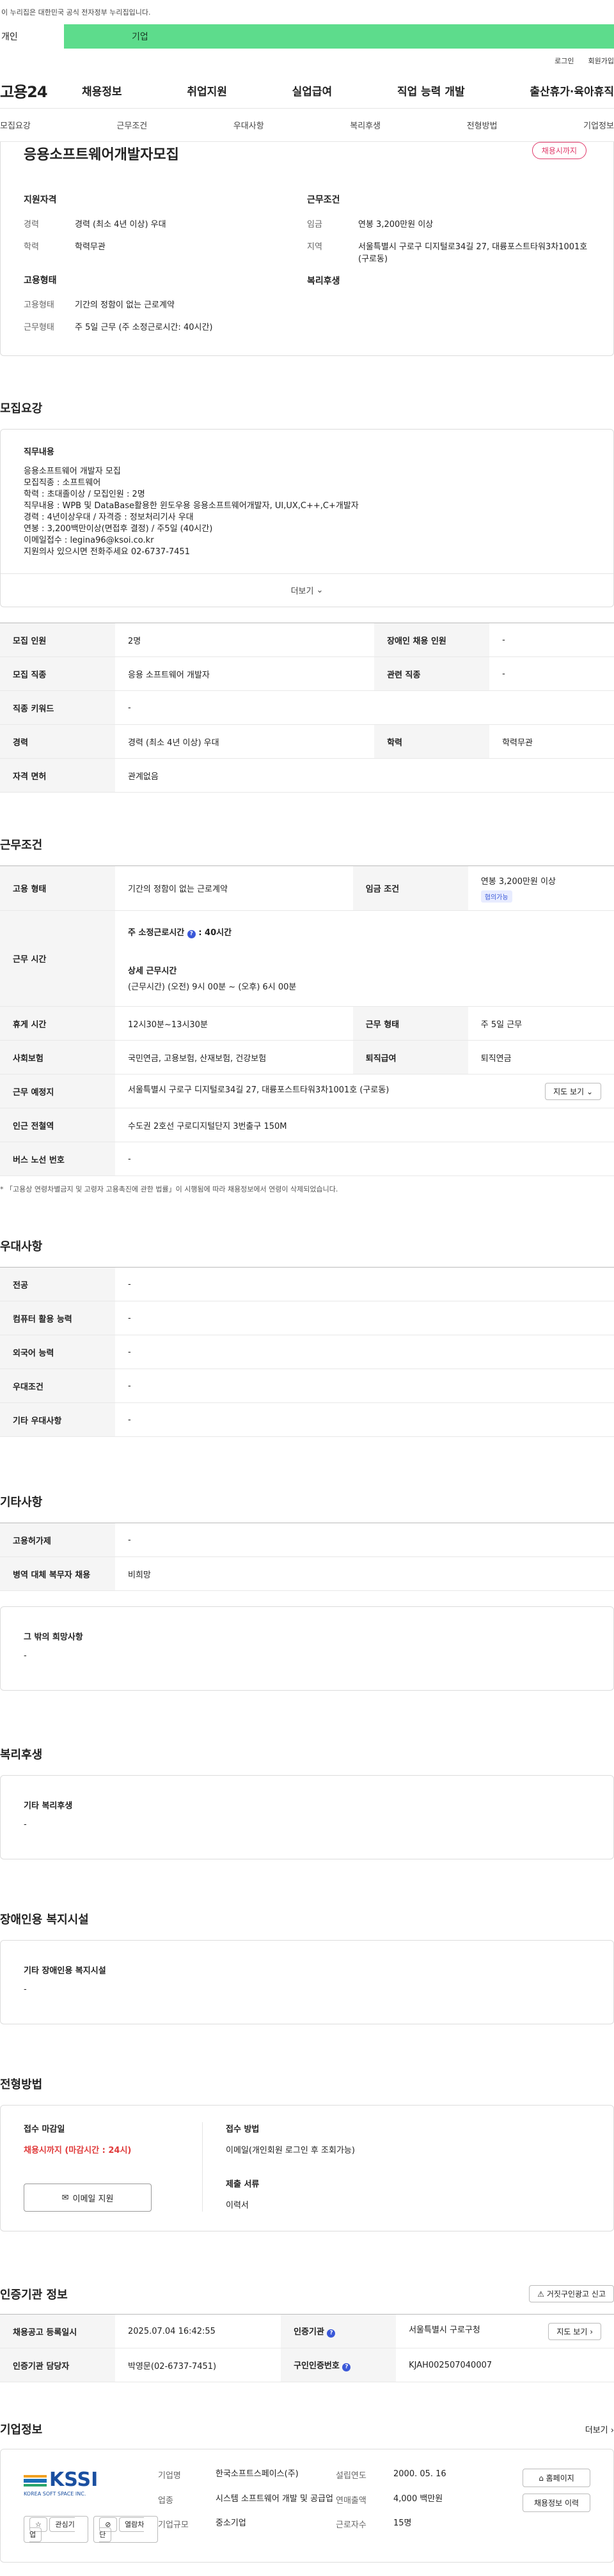  I want to click on tab-individual: 개인, so click(32, 36).